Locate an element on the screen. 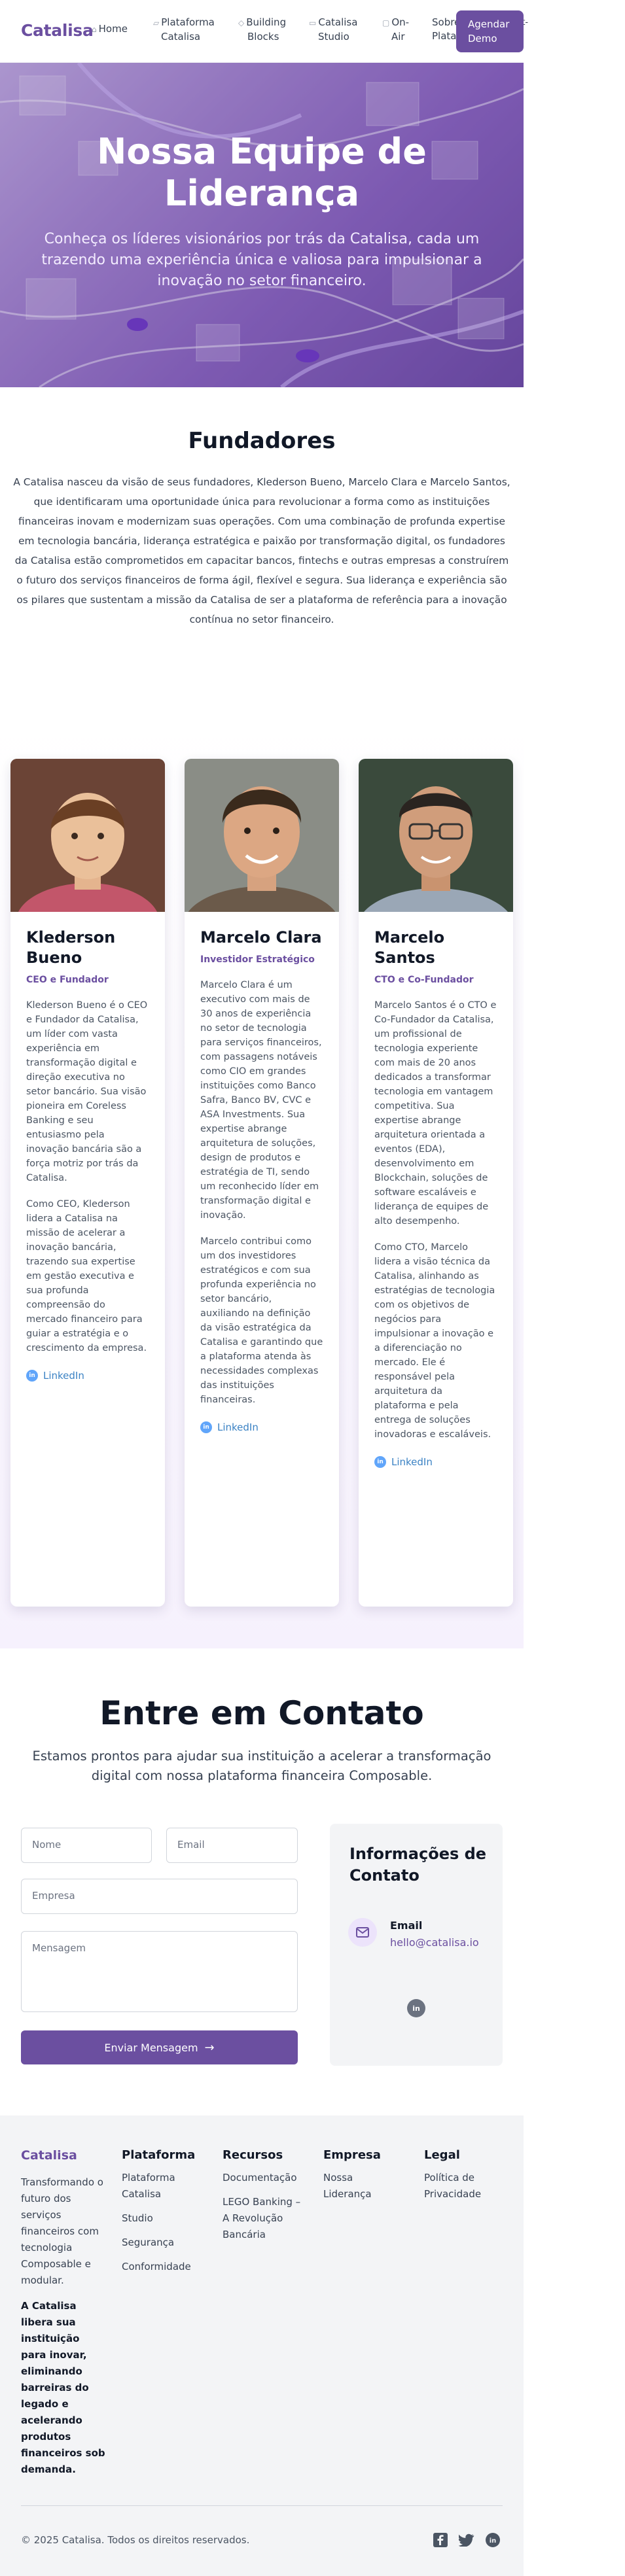 The height and width of the screenshot is (2576, 625). layers-icon: ▱ is located at coordinates (156, 23).